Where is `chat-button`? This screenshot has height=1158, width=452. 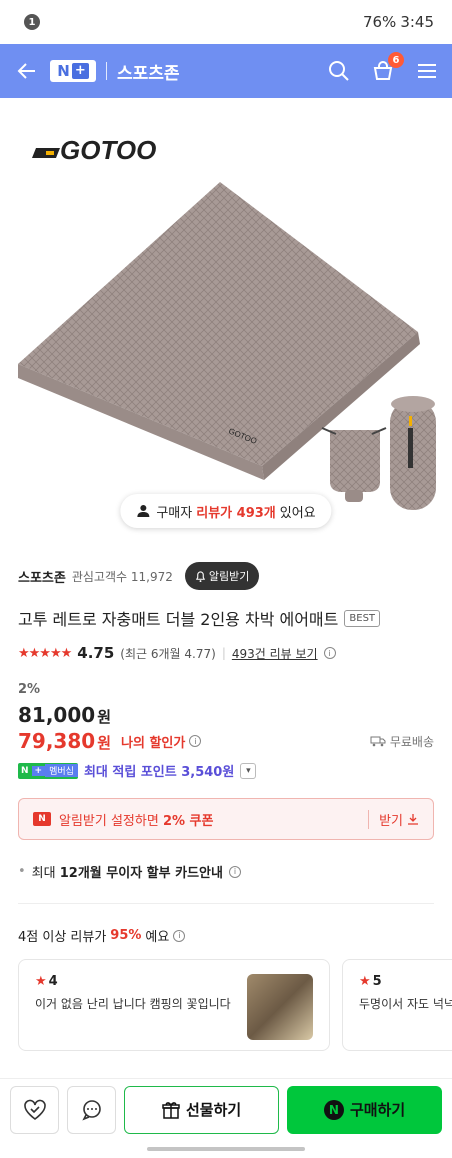 chat-button is located at coordinates (92, 1109).